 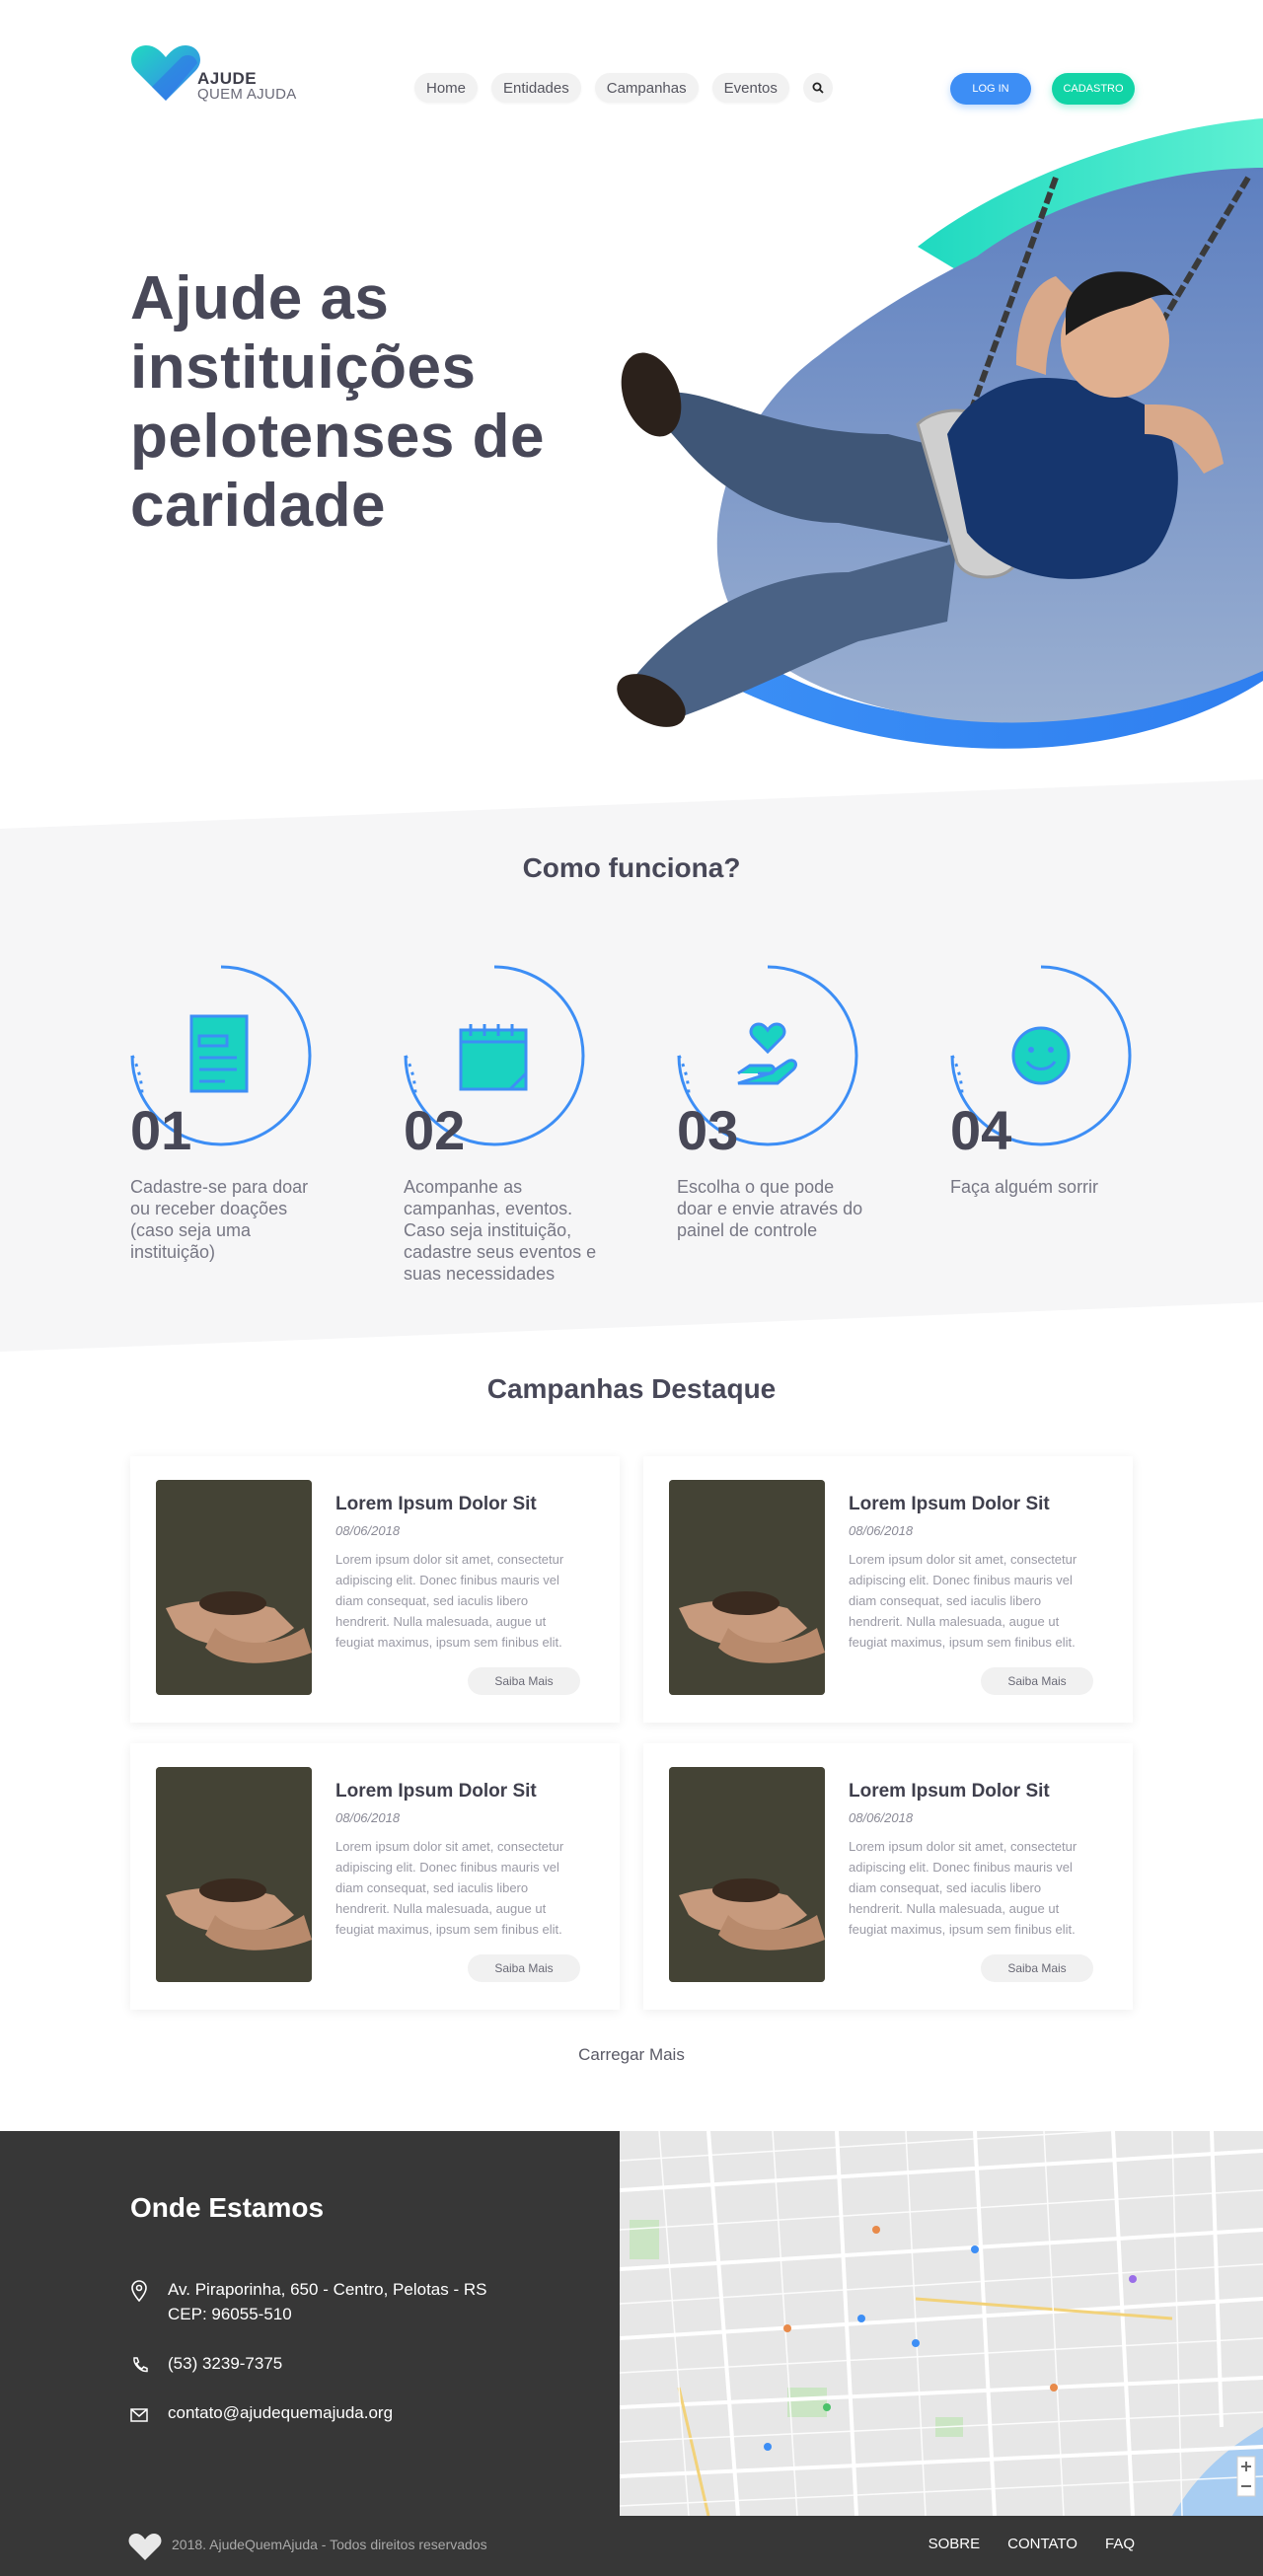 I want to click on hero-illustration, so click(x=940, y=433).